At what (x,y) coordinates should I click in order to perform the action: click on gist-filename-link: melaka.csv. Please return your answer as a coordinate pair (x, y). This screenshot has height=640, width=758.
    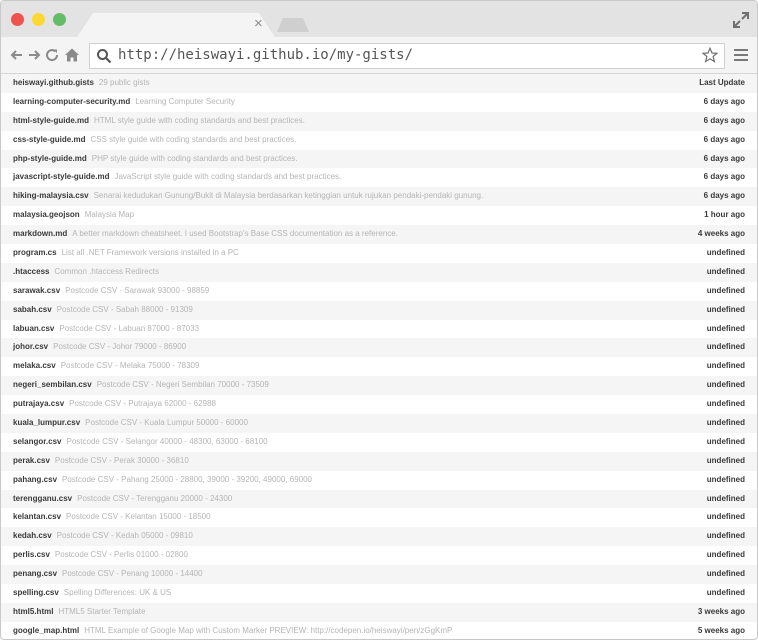
    Looking at the image, I should click on (34, 365).